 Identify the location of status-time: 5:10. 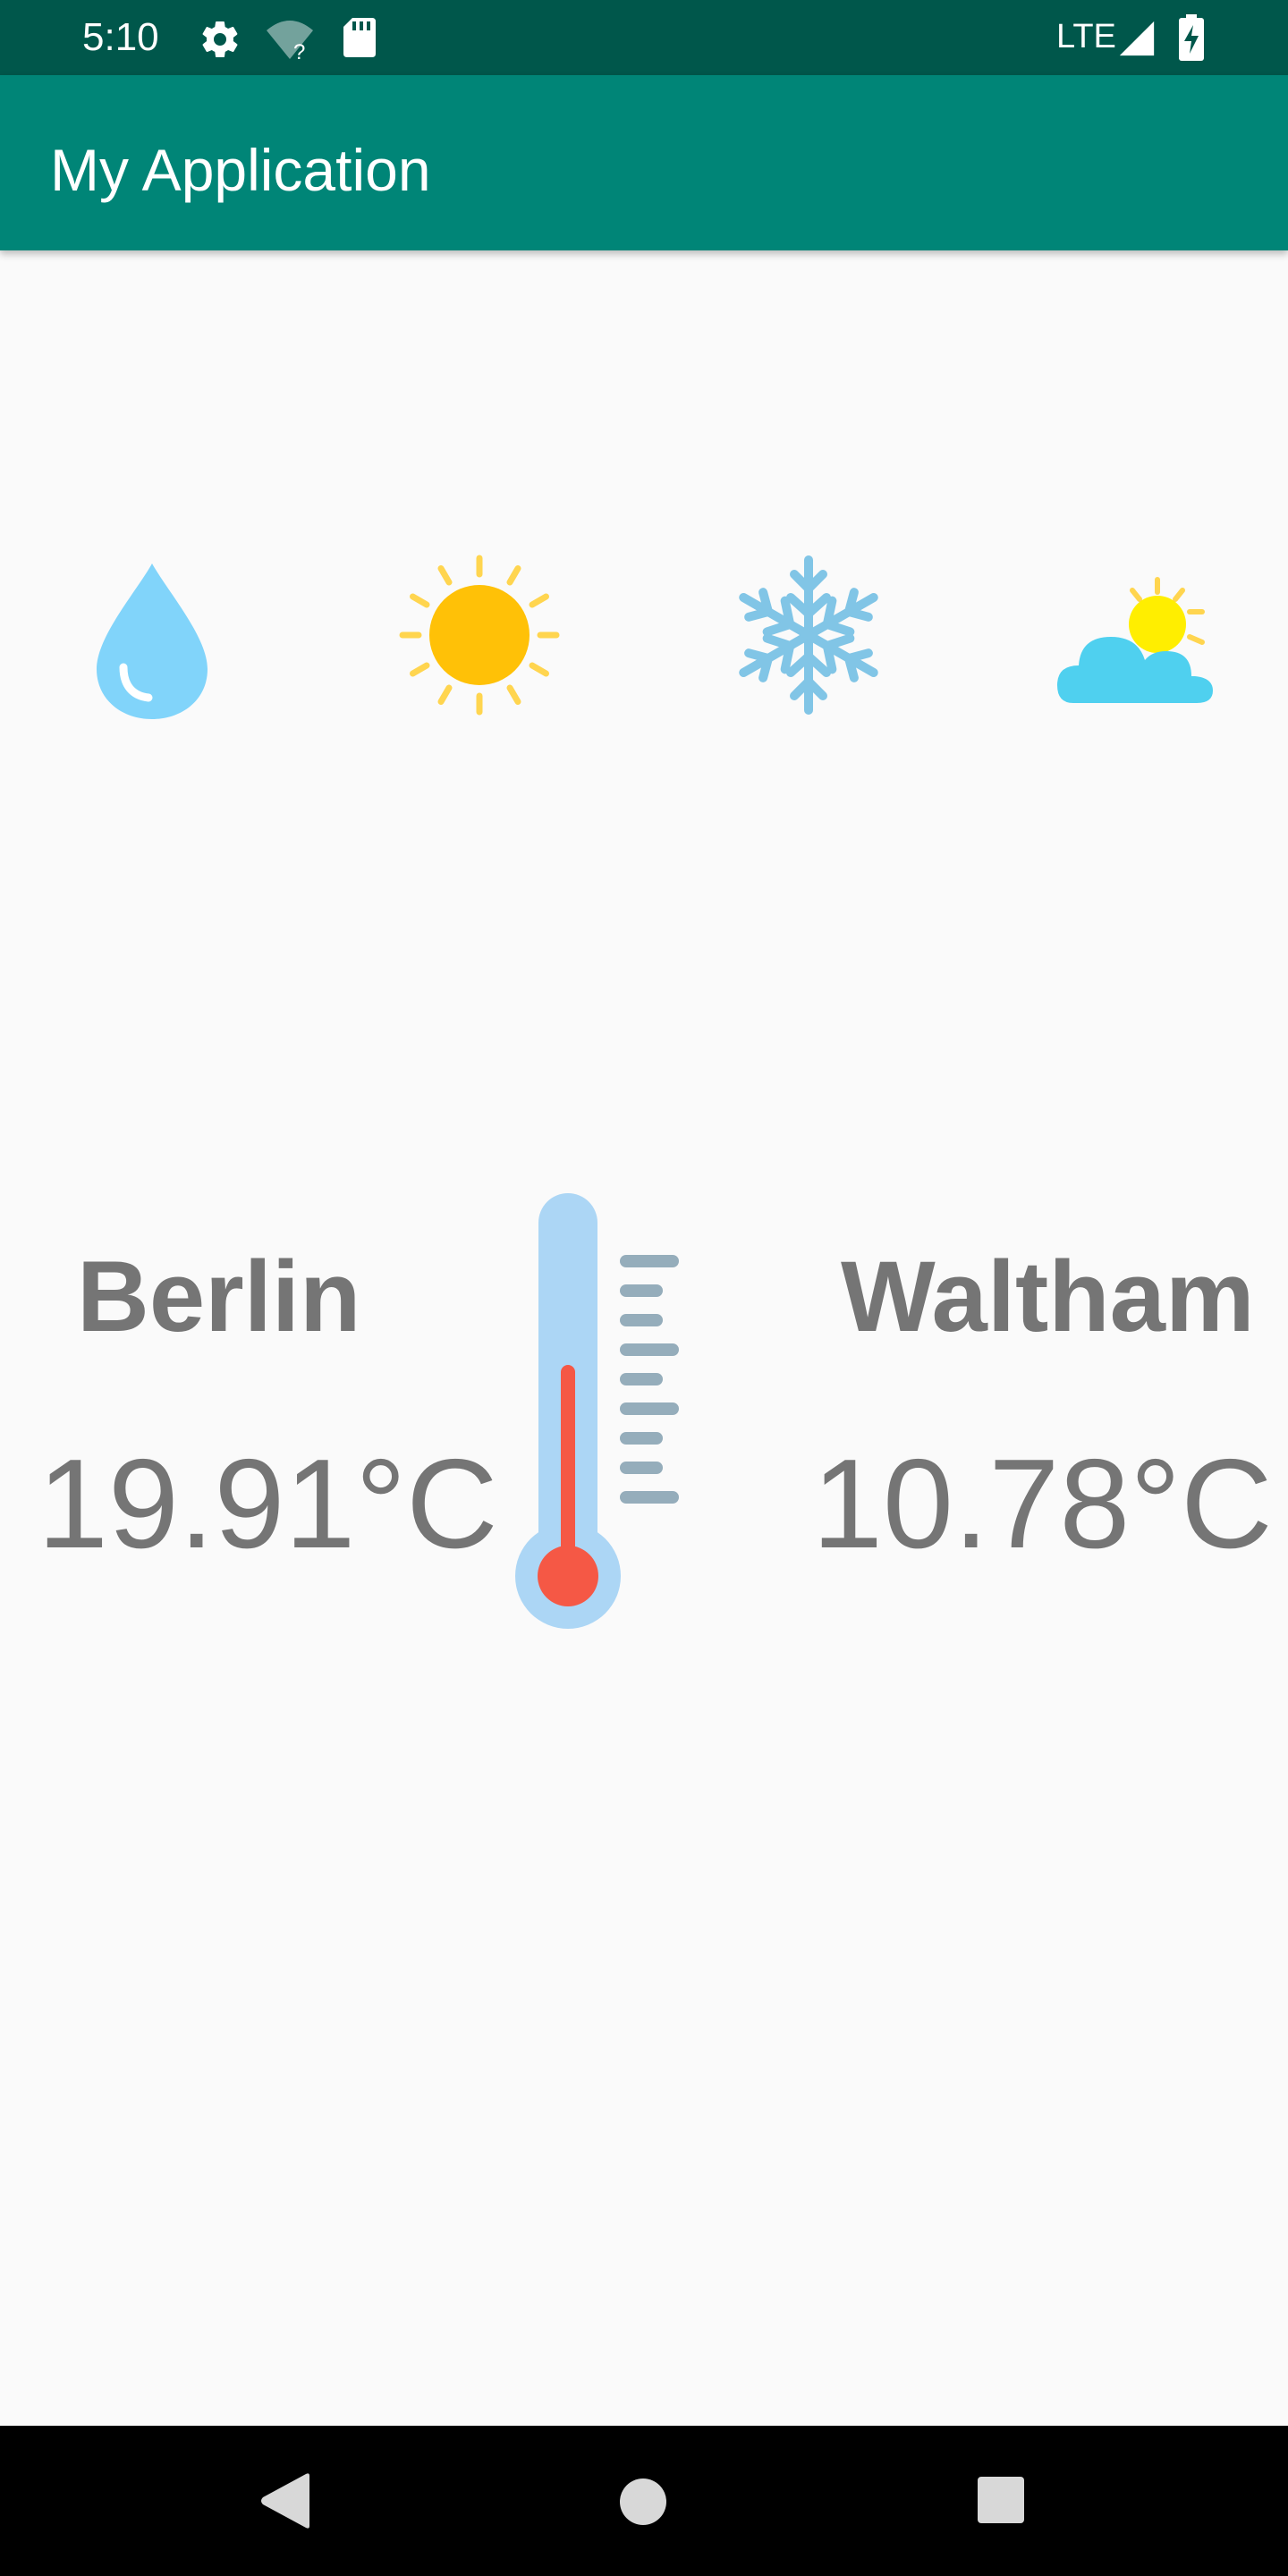
(120, 37).